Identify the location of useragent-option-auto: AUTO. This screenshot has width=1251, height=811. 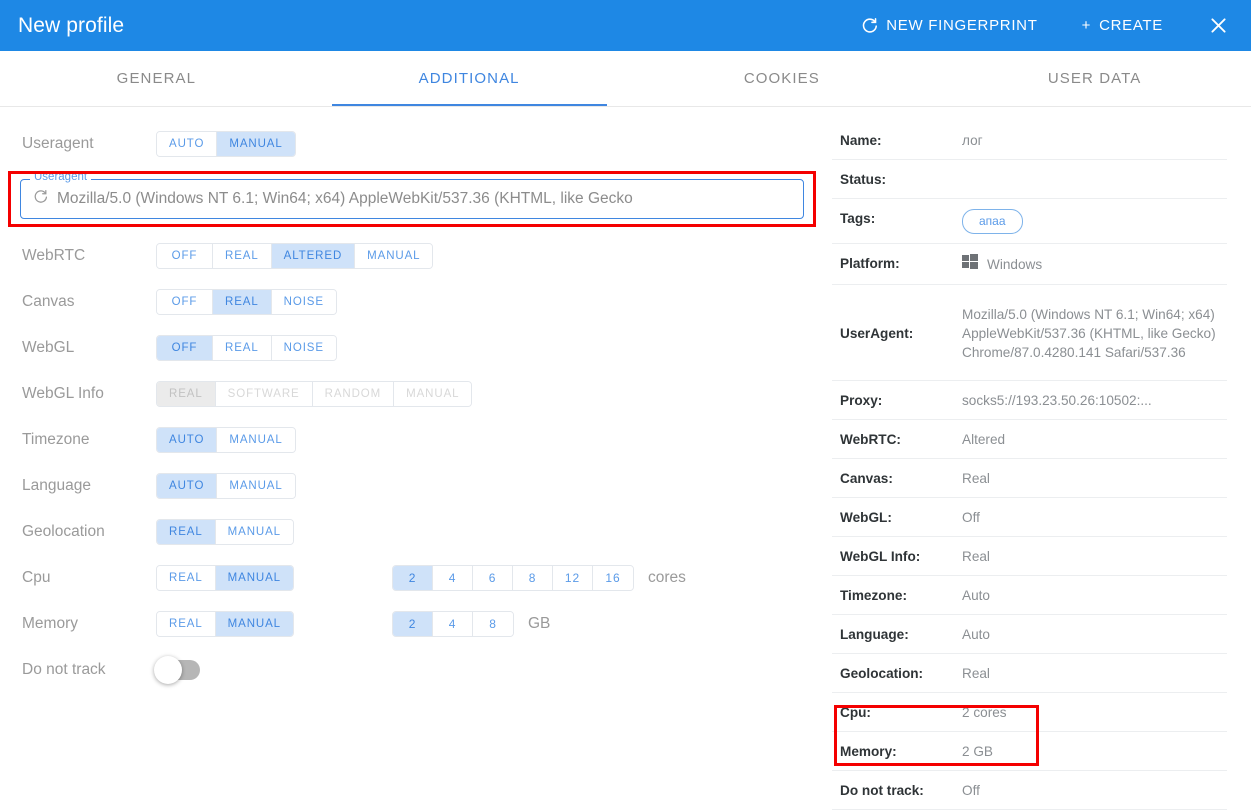
(187, 144).